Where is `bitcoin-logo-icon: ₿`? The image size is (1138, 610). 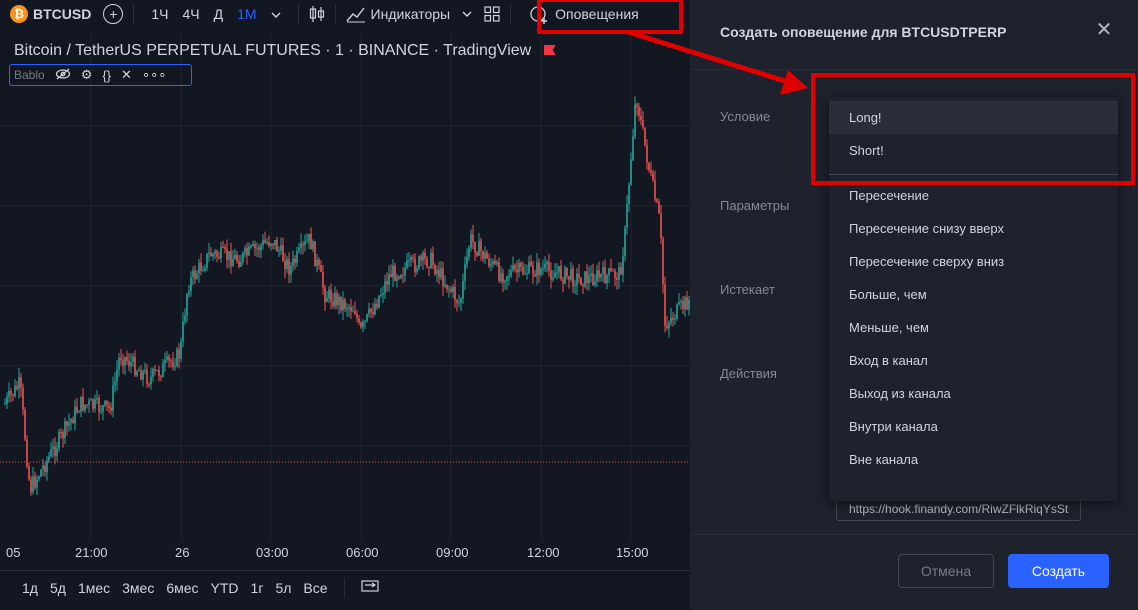
bitcoin-logo-icon: ₿ is located at coordinates (19, 14).